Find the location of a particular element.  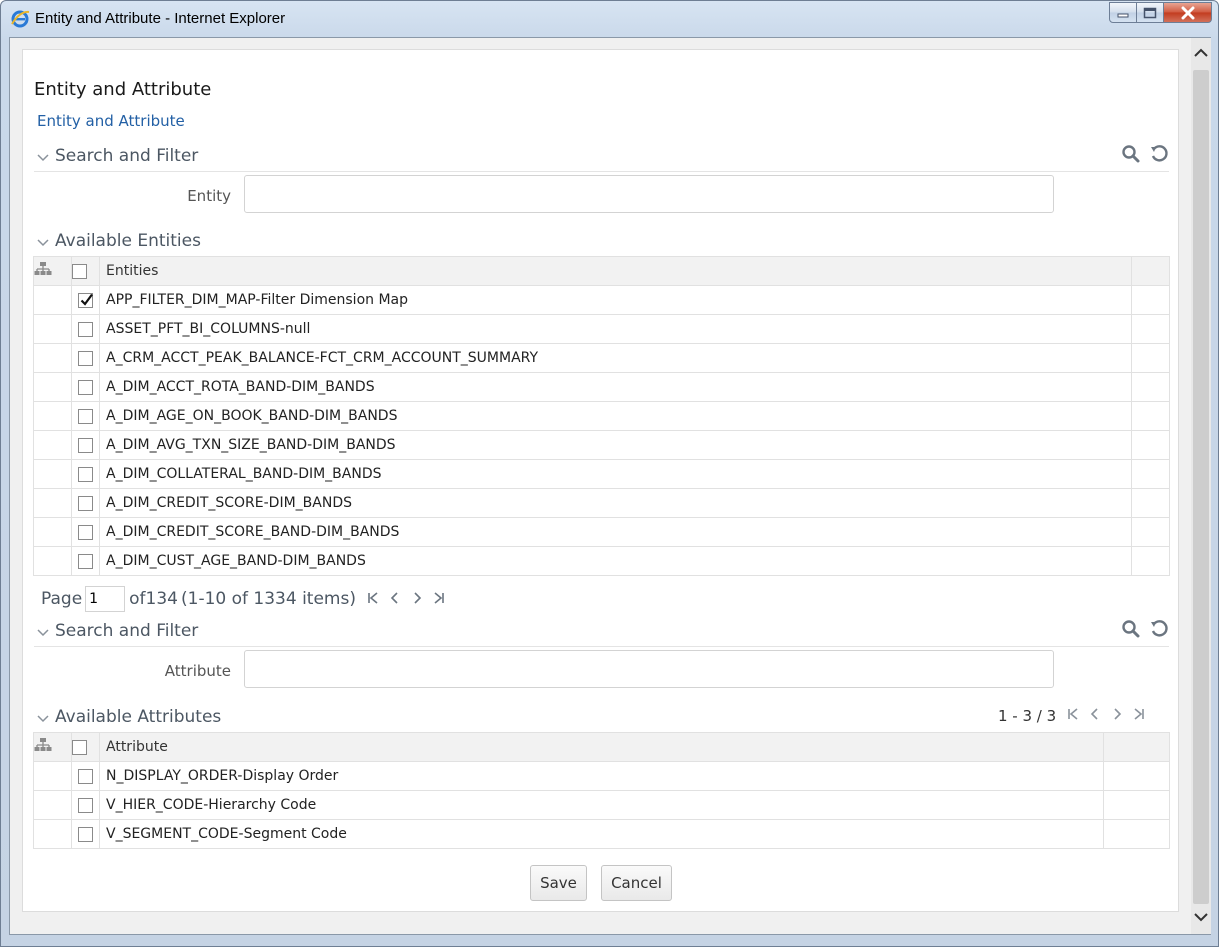

entities-column-header: Entities is located at coordinates (615, 271).